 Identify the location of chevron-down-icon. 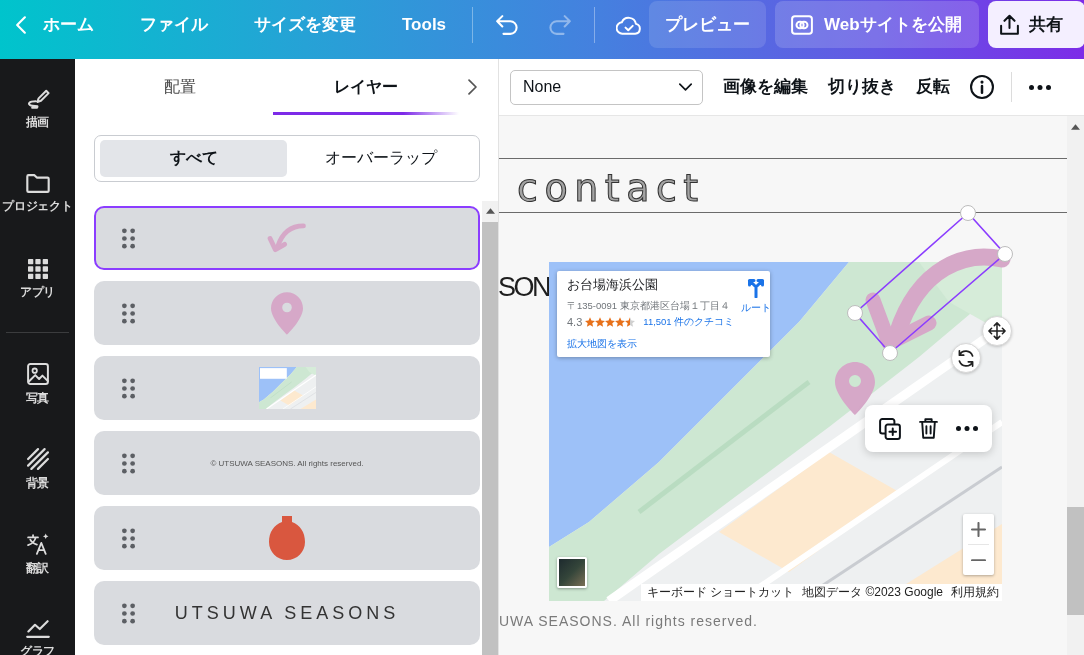
(685, 87).